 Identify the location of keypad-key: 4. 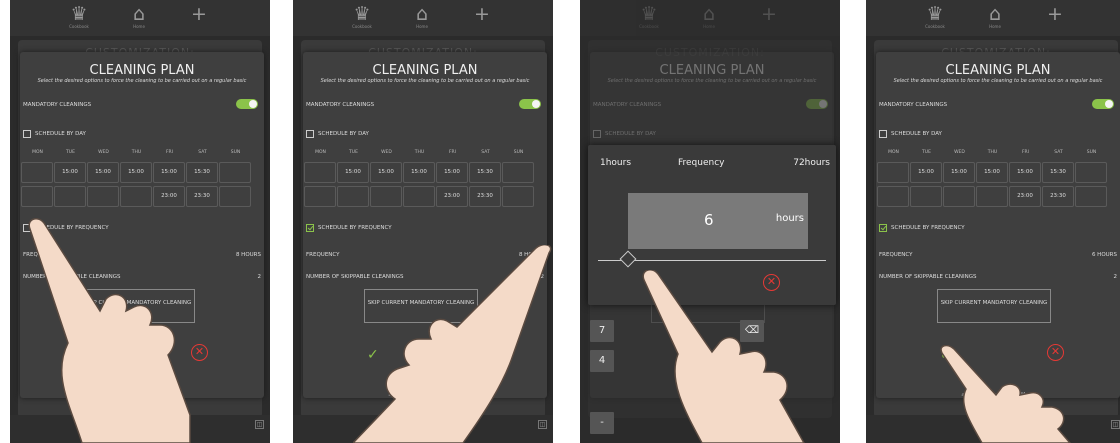
(602, 361).